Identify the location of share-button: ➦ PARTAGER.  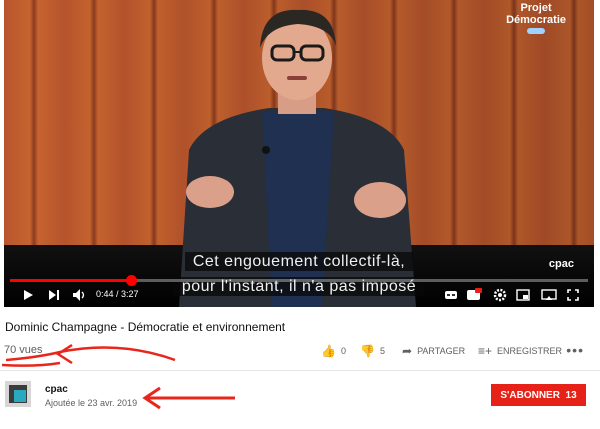
(433, 351).